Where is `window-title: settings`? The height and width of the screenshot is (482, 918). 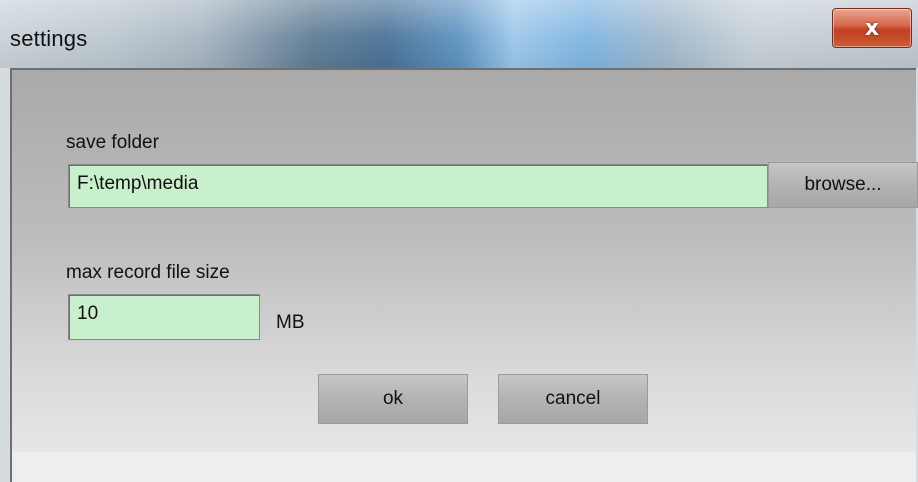
window-title: settings is located at coordinates (49, 38).